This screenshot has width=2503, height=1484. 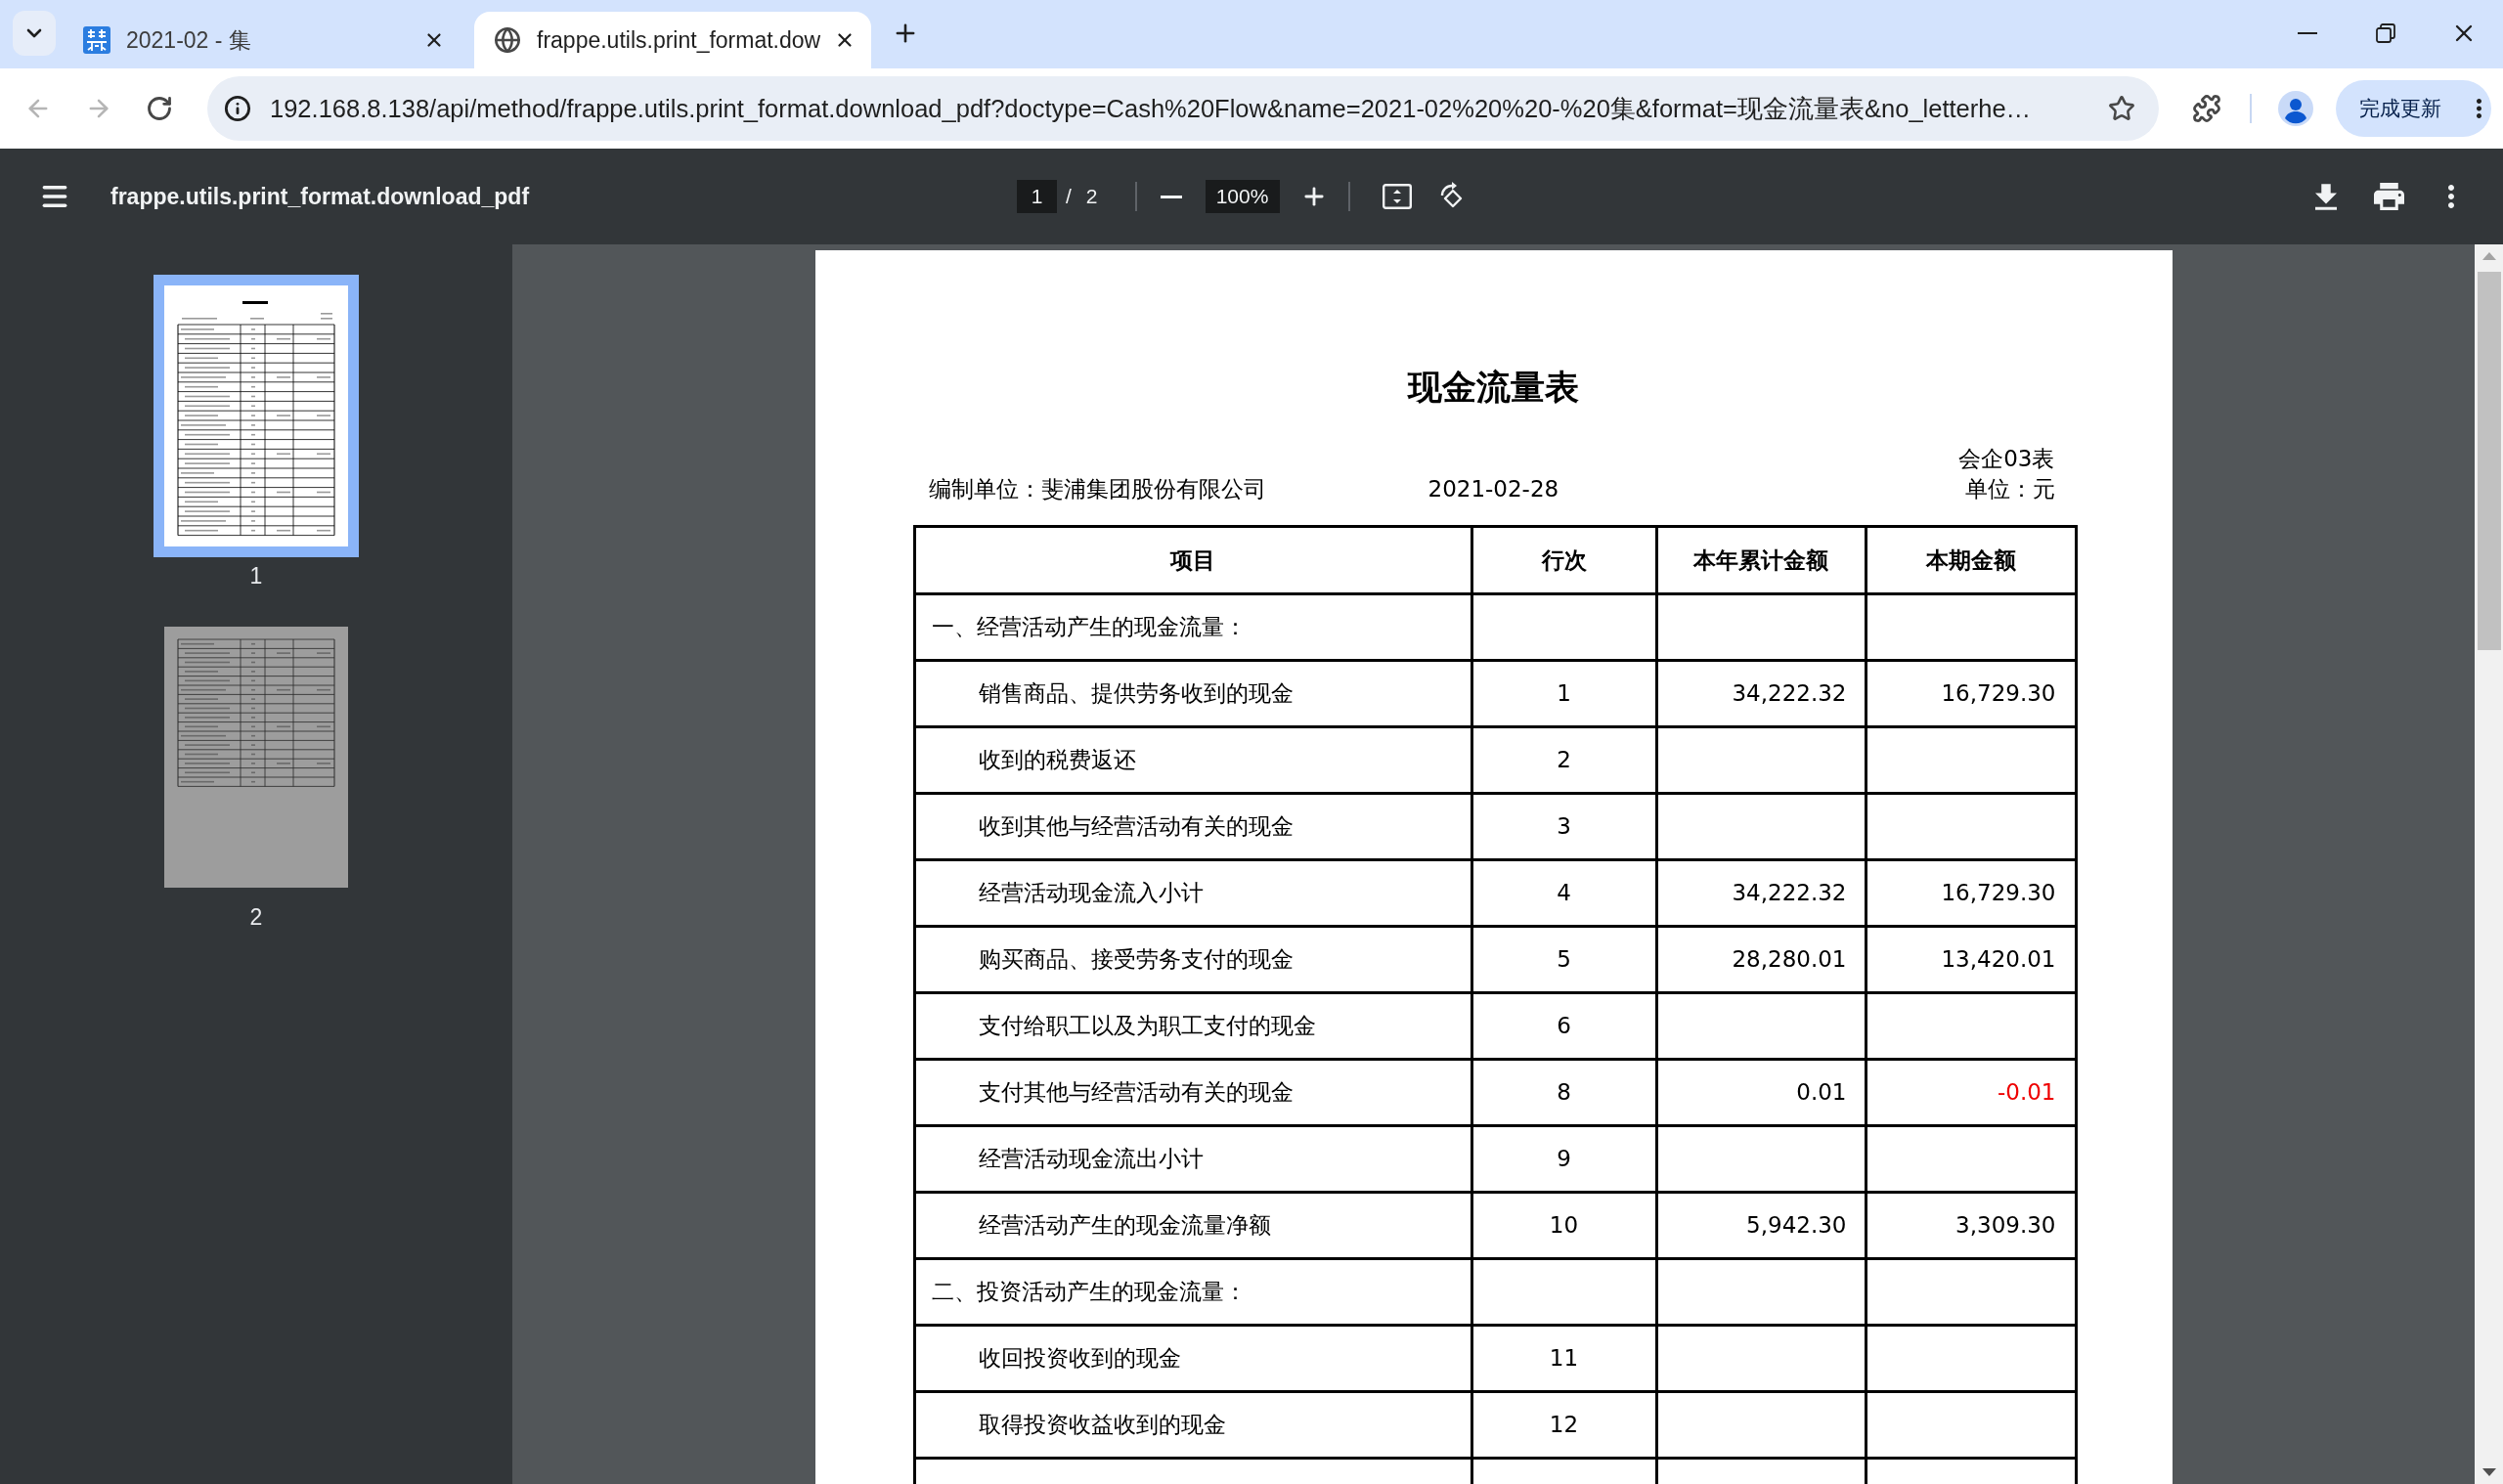 I want to click on restore-icon, so click(x=2385, y=33).